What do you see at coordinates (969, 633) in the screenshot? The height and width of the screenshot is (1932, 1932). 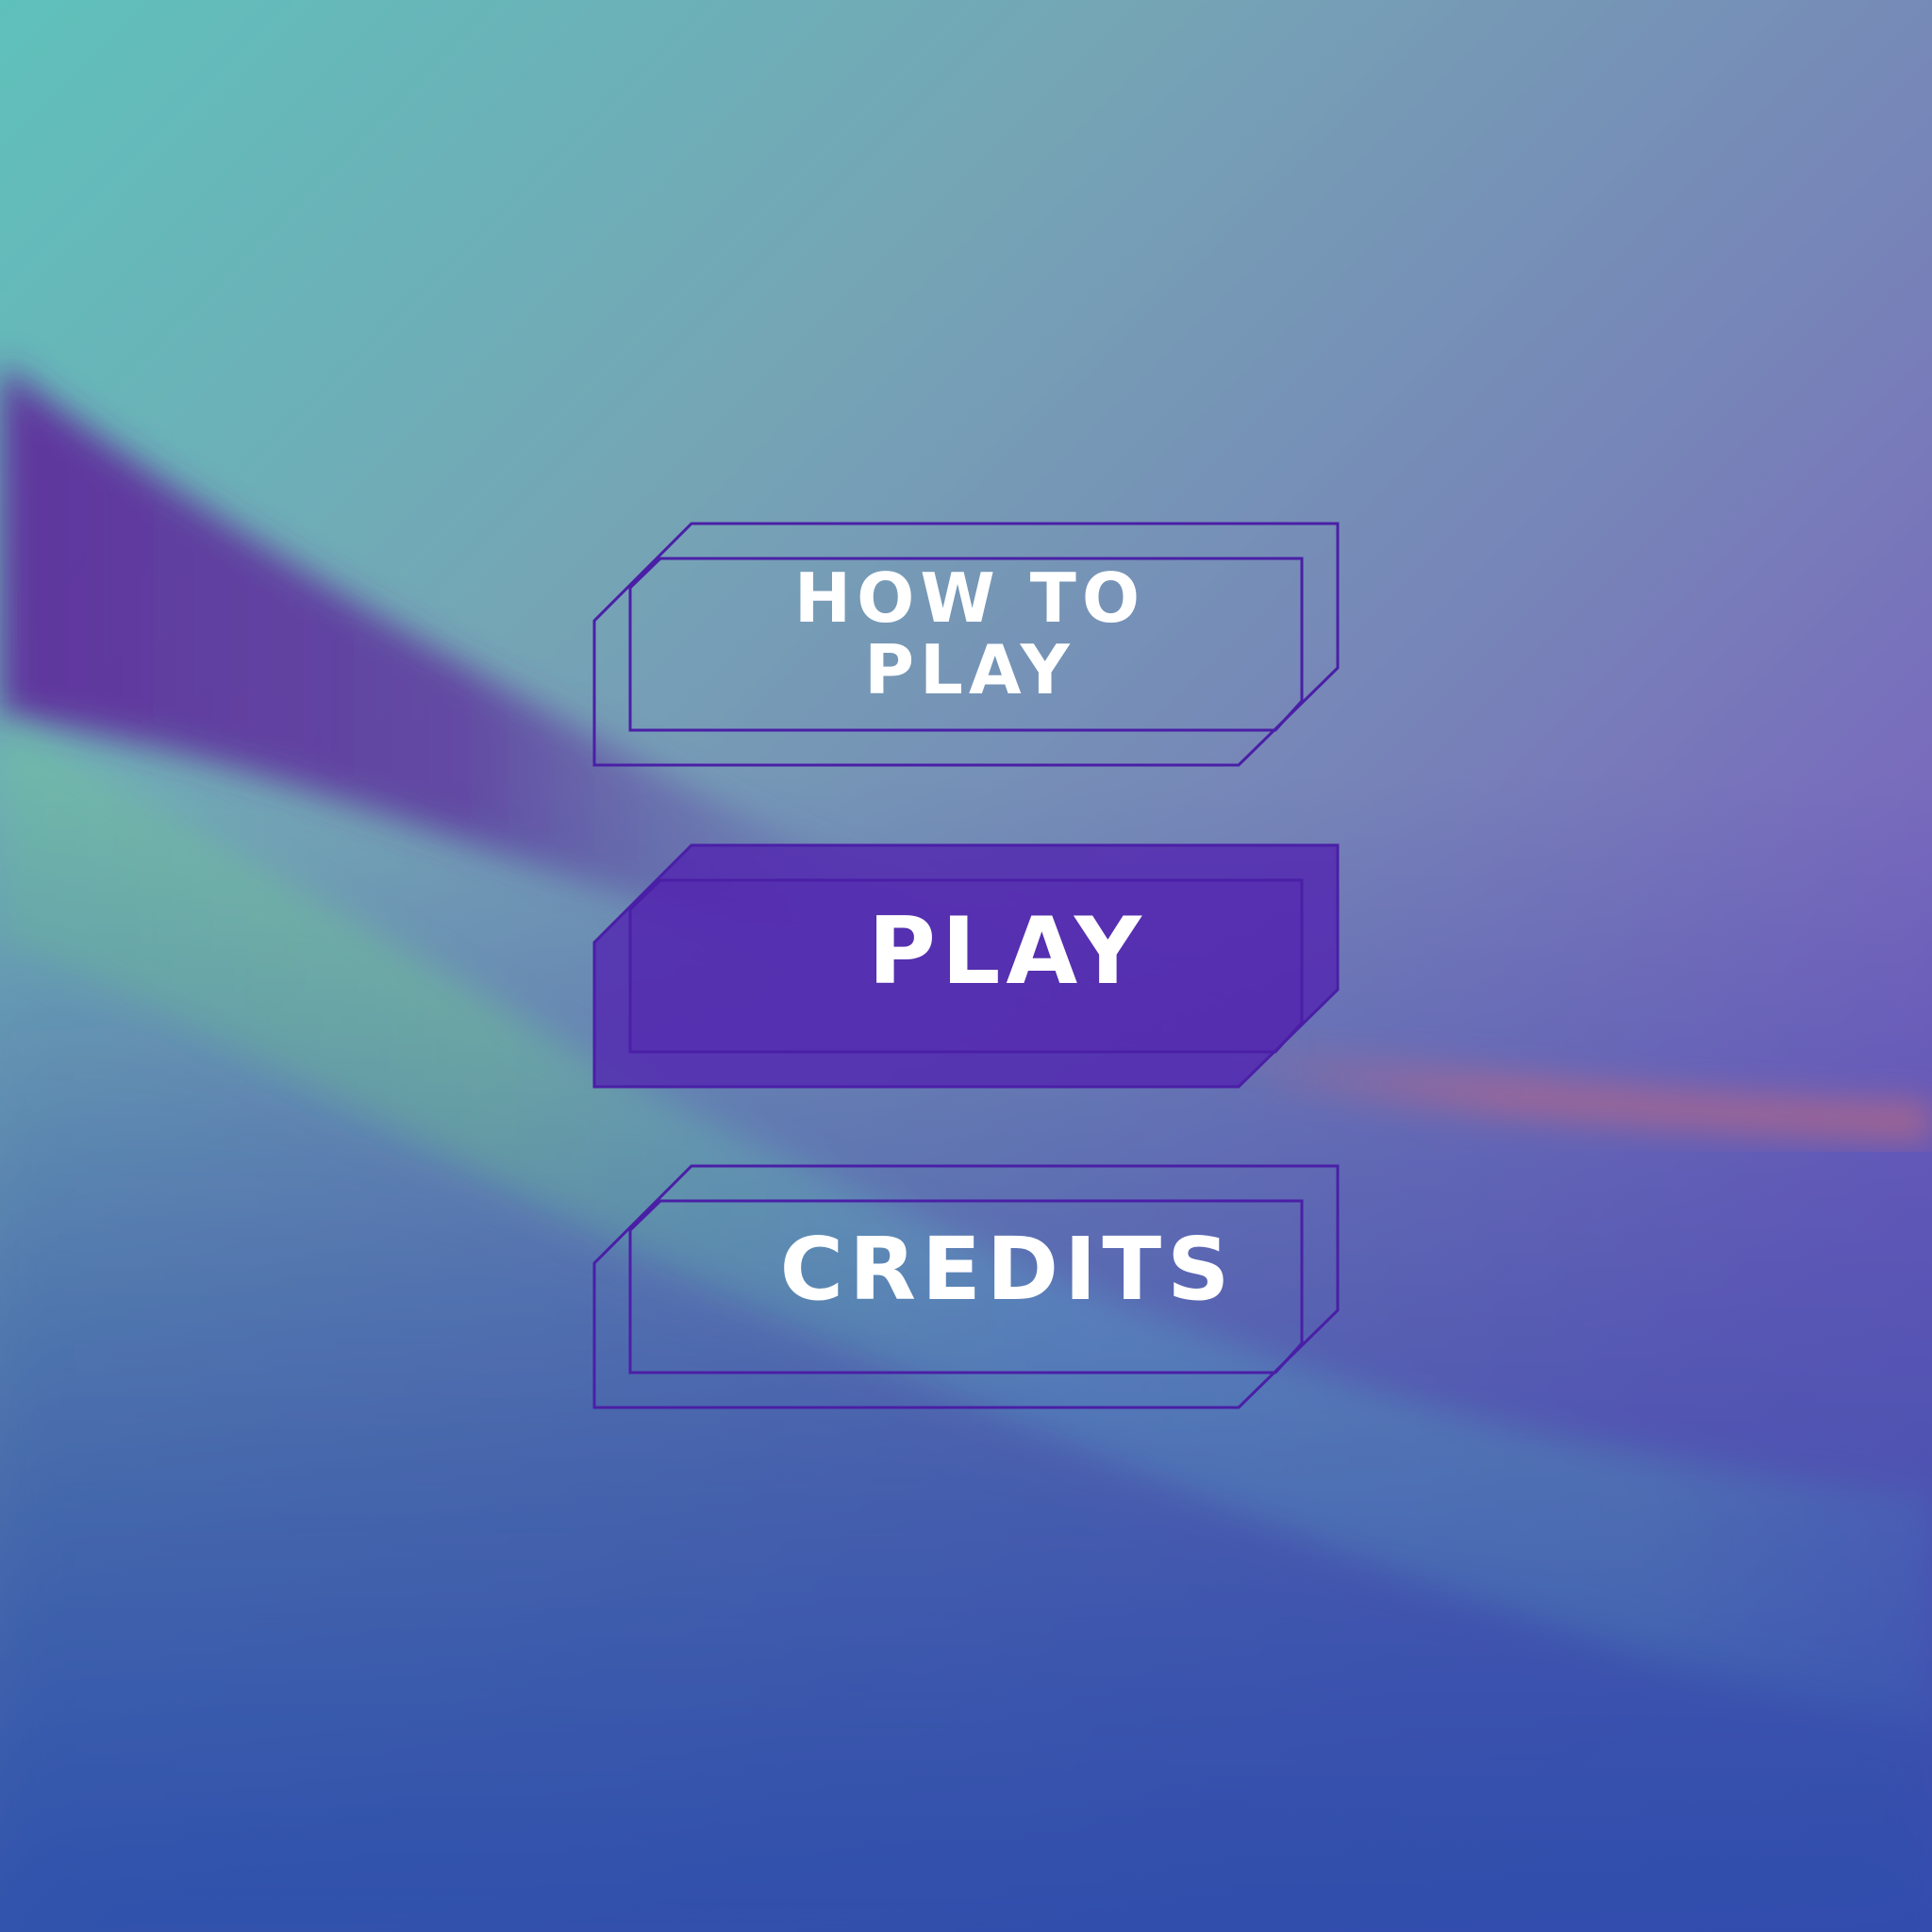 I see `how-to-play-label: HOW TO PLAY` at bounding box center [969, 633].